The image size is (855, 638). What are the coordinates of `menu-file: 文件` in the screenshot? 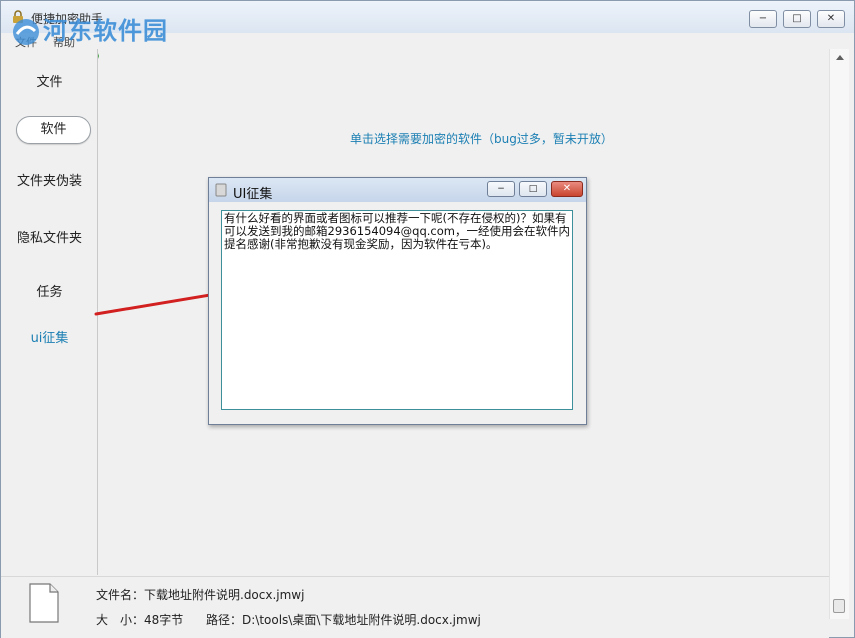 It's located at (26, 42).